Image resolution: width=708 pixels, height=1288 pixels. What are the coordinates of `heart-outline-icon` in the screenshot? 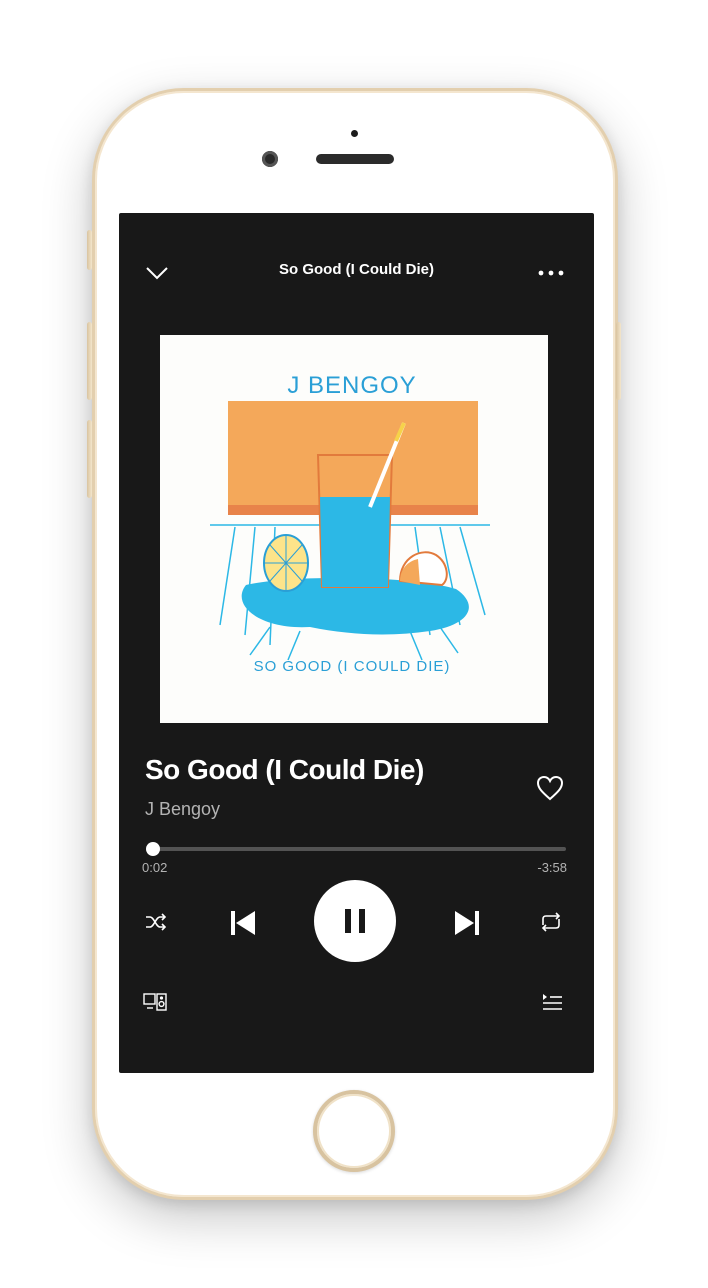 It's located at (550, 788).